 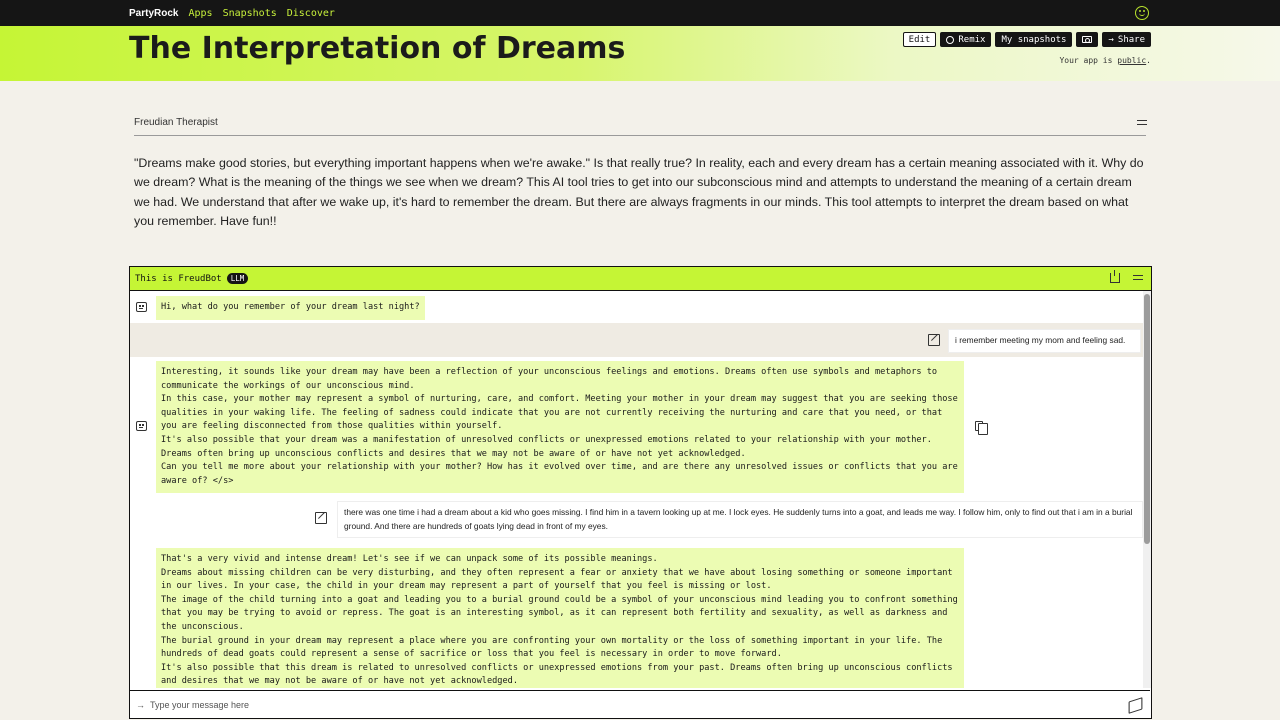 What do you see at coordinates (1147, 419) in the screenshot?
I see `chat-scrollbar-thumb` at bounding box center [1147, 419].